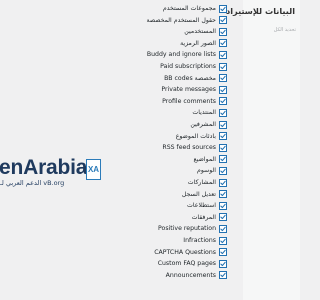 The image size is (320, 300). Describe the element at coordinates (206, 171) in the screenshot. I see `import-option-label: الوسوم` at that location.